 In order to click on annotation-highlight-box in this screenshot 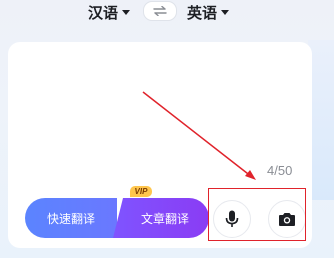, I will do `click(257, 214)`.